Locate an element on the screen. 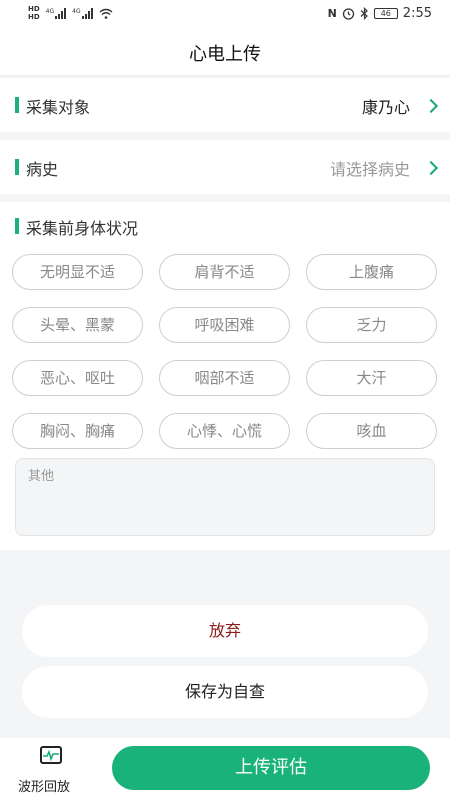 Image resolution: width=450 pixels, height=800 pixels. condition-chip: 乏力 is located at coordinates (371, 325).